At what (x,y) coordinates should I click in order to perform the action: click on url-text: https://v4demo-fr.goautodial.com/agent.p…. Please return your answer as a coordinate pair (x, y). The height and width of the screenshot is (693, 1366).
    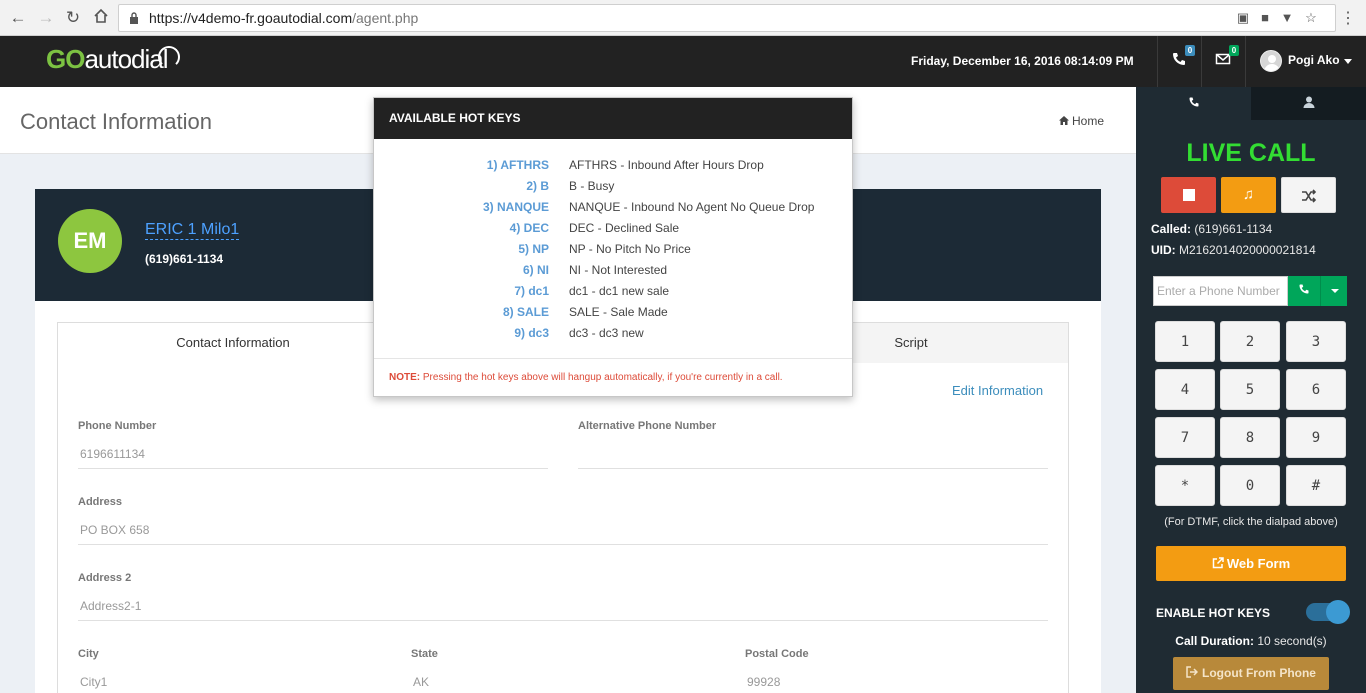
    Looking at the image, I should click on (284, 18).